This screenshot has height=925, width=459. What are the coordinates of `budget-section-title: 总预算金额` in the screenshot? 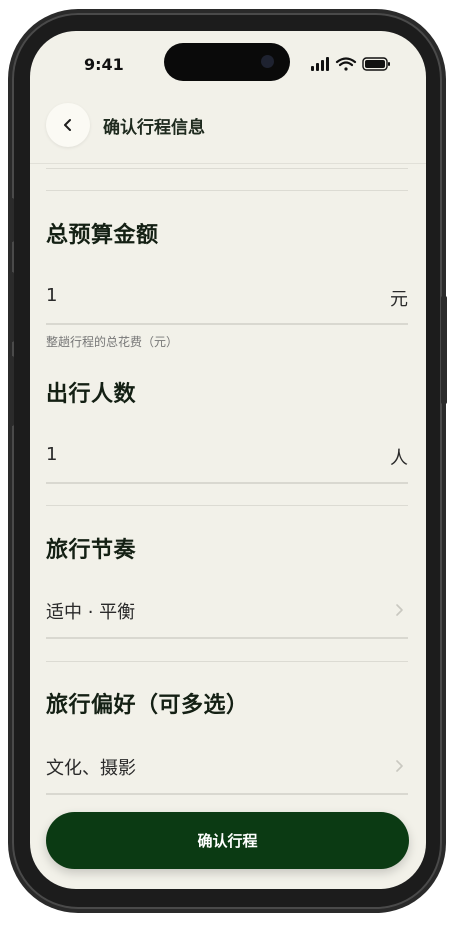 It's located at (102, 235).